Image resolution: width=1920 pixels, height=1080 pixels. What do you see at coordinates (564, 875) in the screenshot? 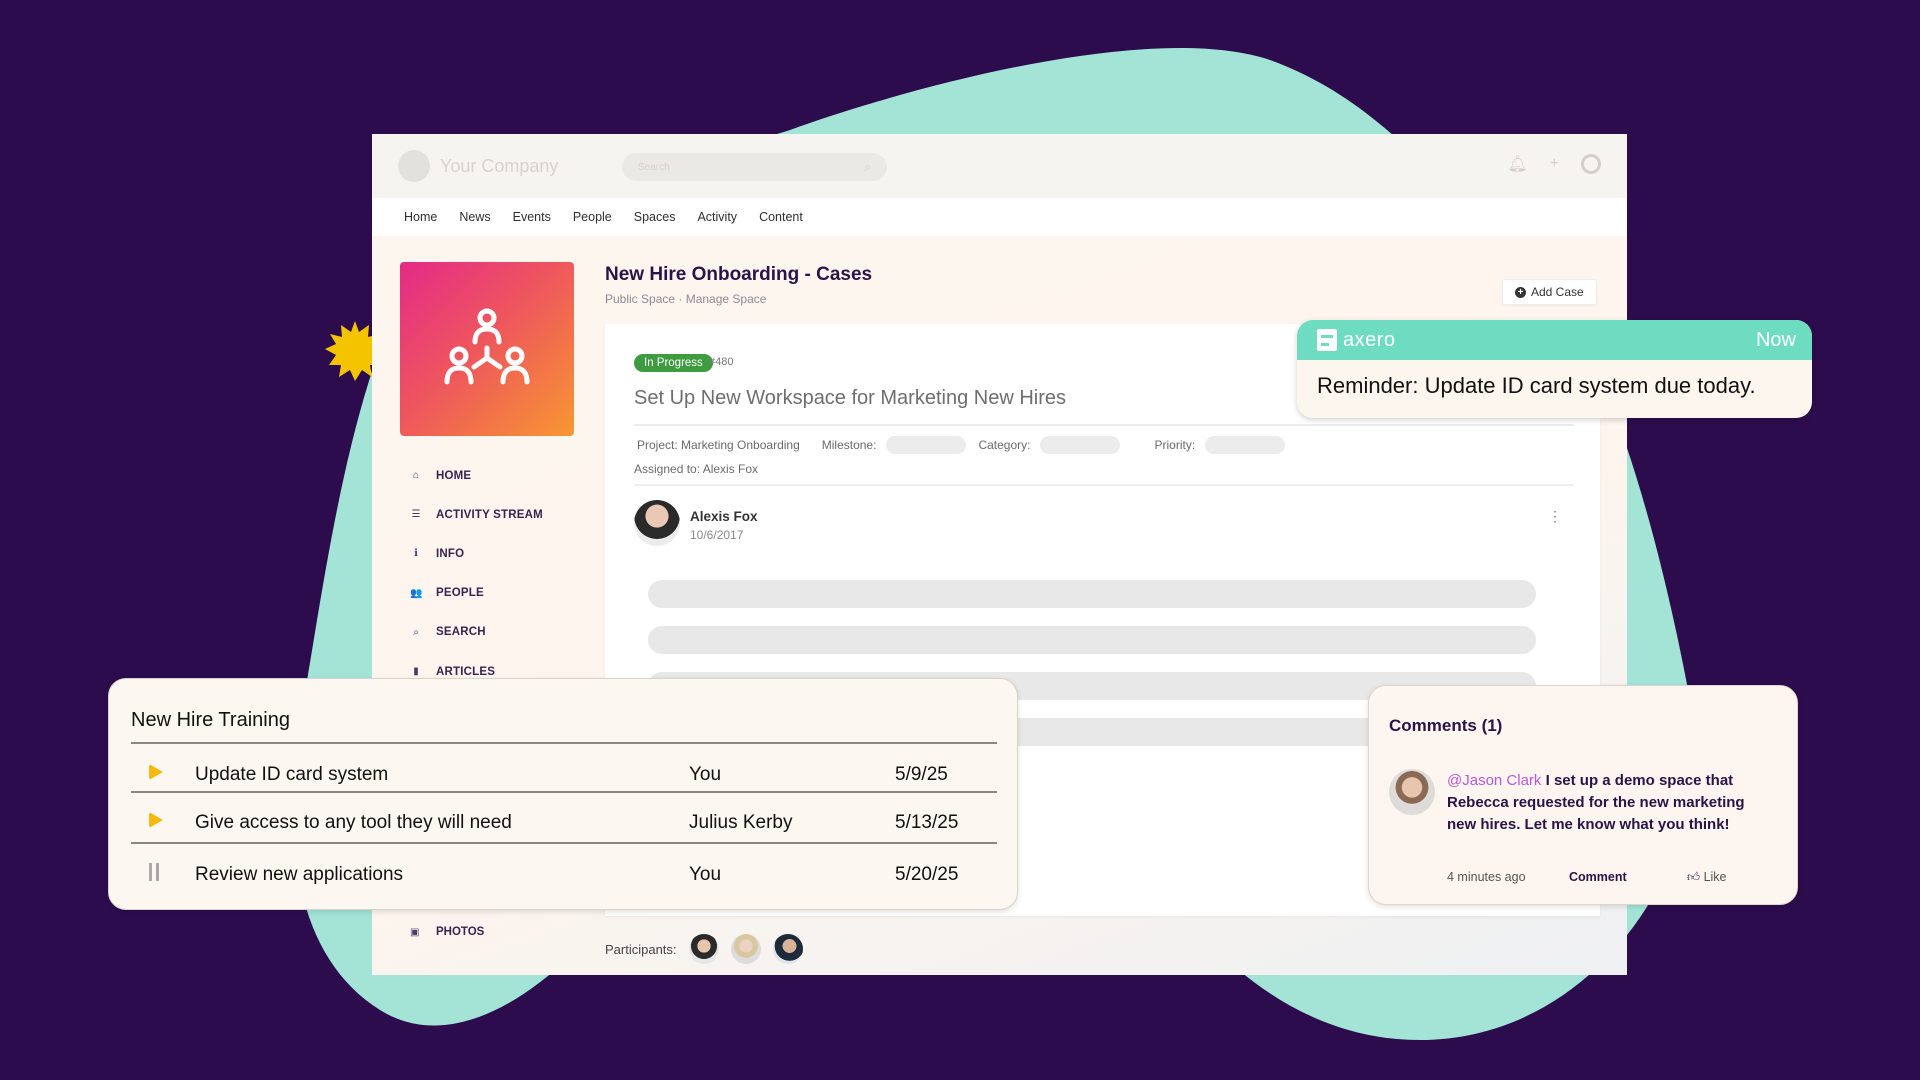
I see `task-row: Review new applications You 5/20/25` at bounding box center [564, 875].